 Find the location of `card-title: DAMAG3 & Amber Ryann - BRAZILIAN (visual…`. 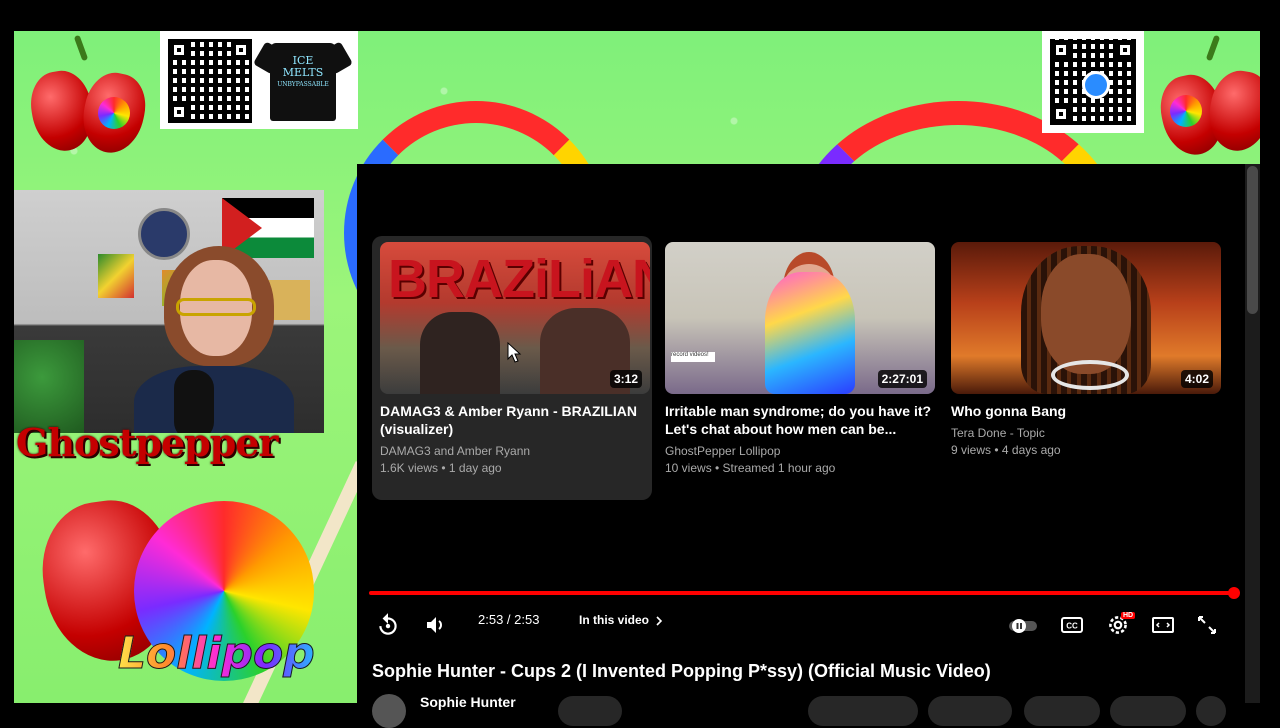

card-title: DAMAG3 & Amber Ryann - BRAZILIAN (visual… is located at coordinates (515, 420).